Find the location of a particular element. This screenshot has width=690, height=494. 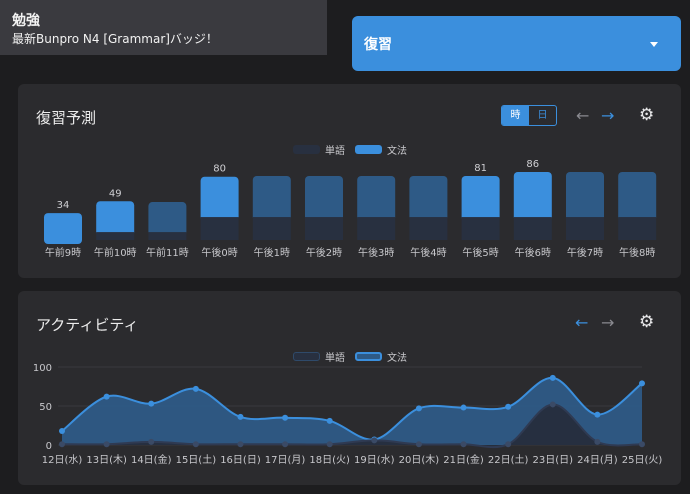

bar-value-label: 86 is located at coordinates (532, 164).